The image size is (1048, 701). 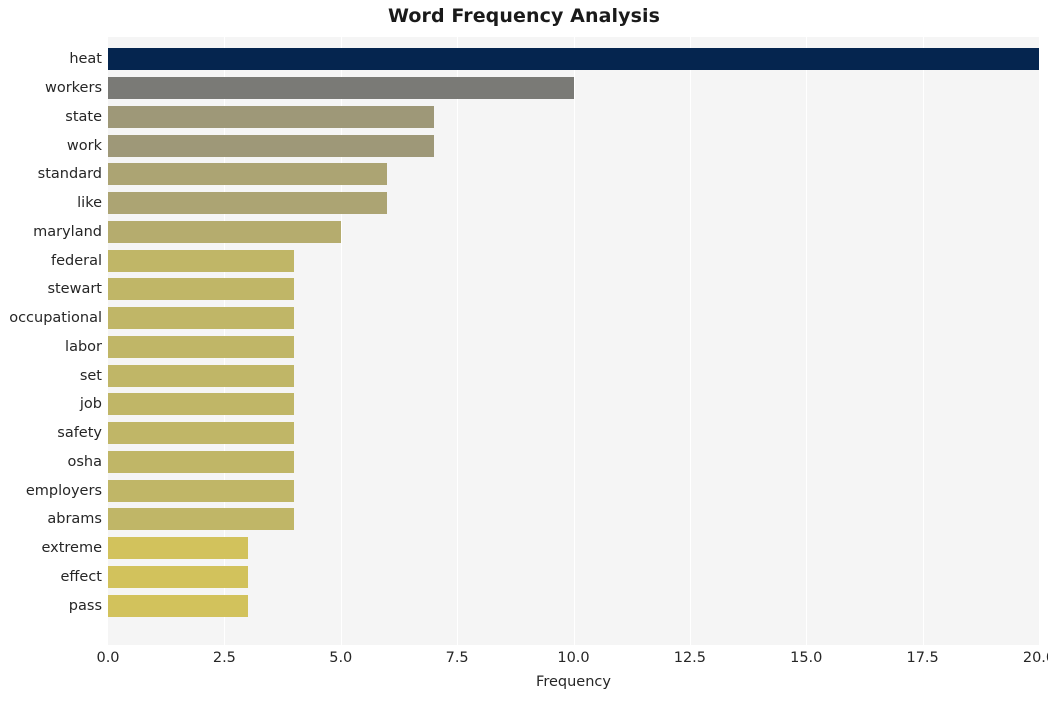 What do you see at coordinates (73, 88) in the screenshot?
I see `y-axis-tick-label: workers` at bounding box center [73, 88].